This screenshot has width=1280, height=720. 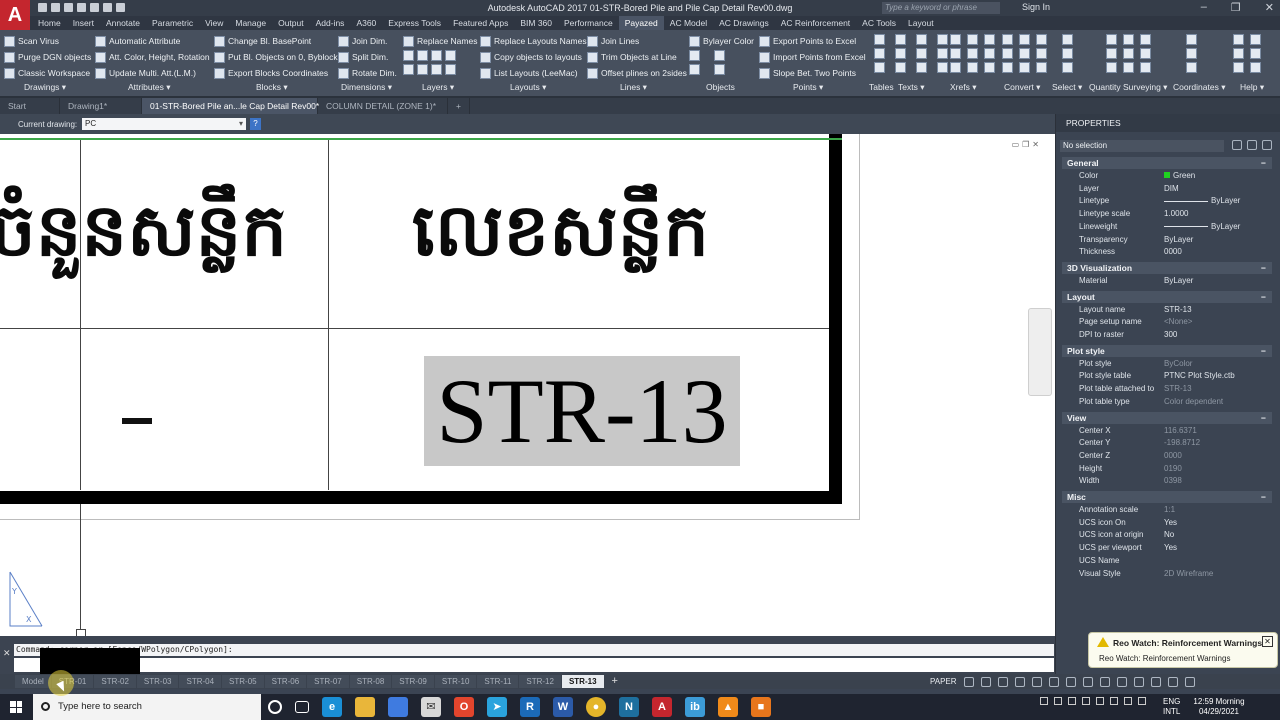 I want to click on ribbon-group-texts: Texts ▾, so click(x=911, y=87).